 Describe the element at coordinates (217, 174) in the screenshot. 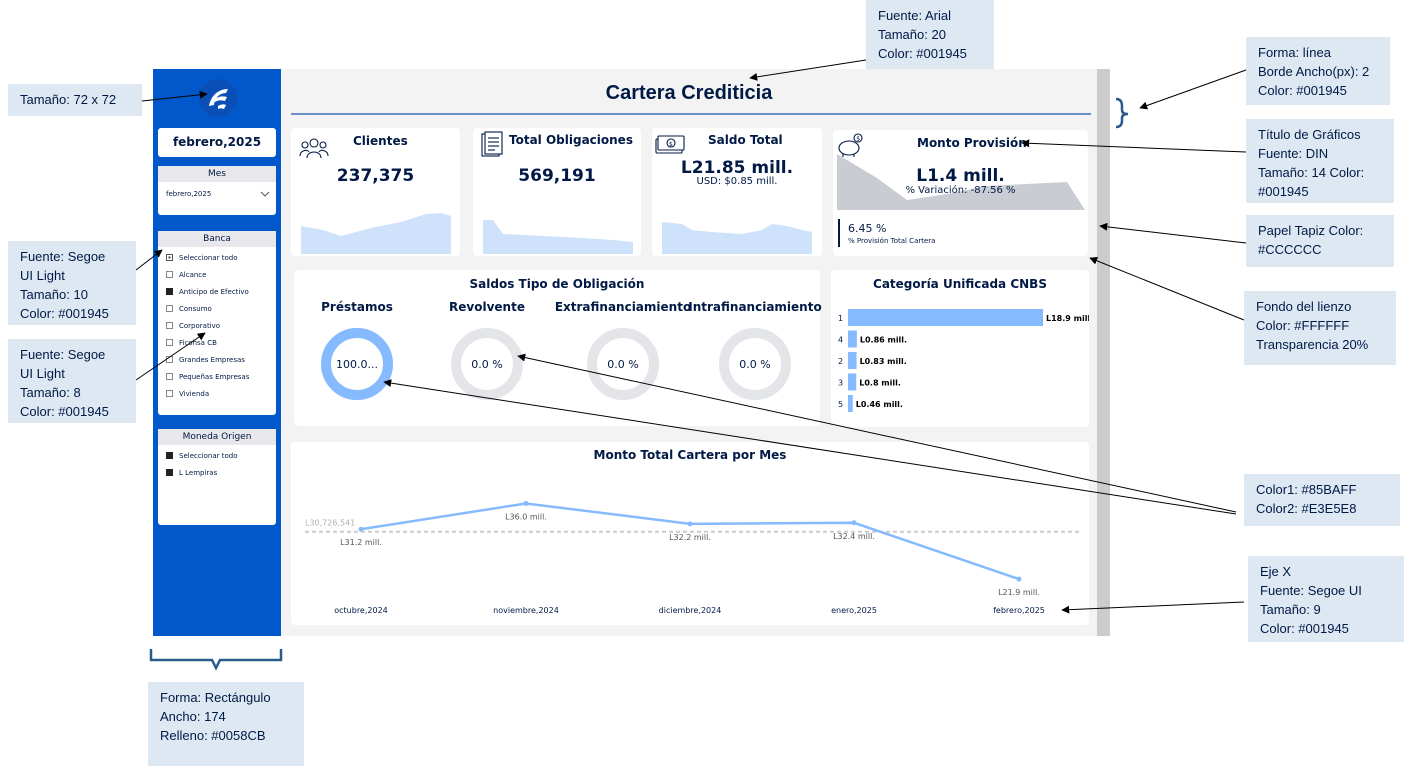

I see `mes-filter-title: Mes` at that location.